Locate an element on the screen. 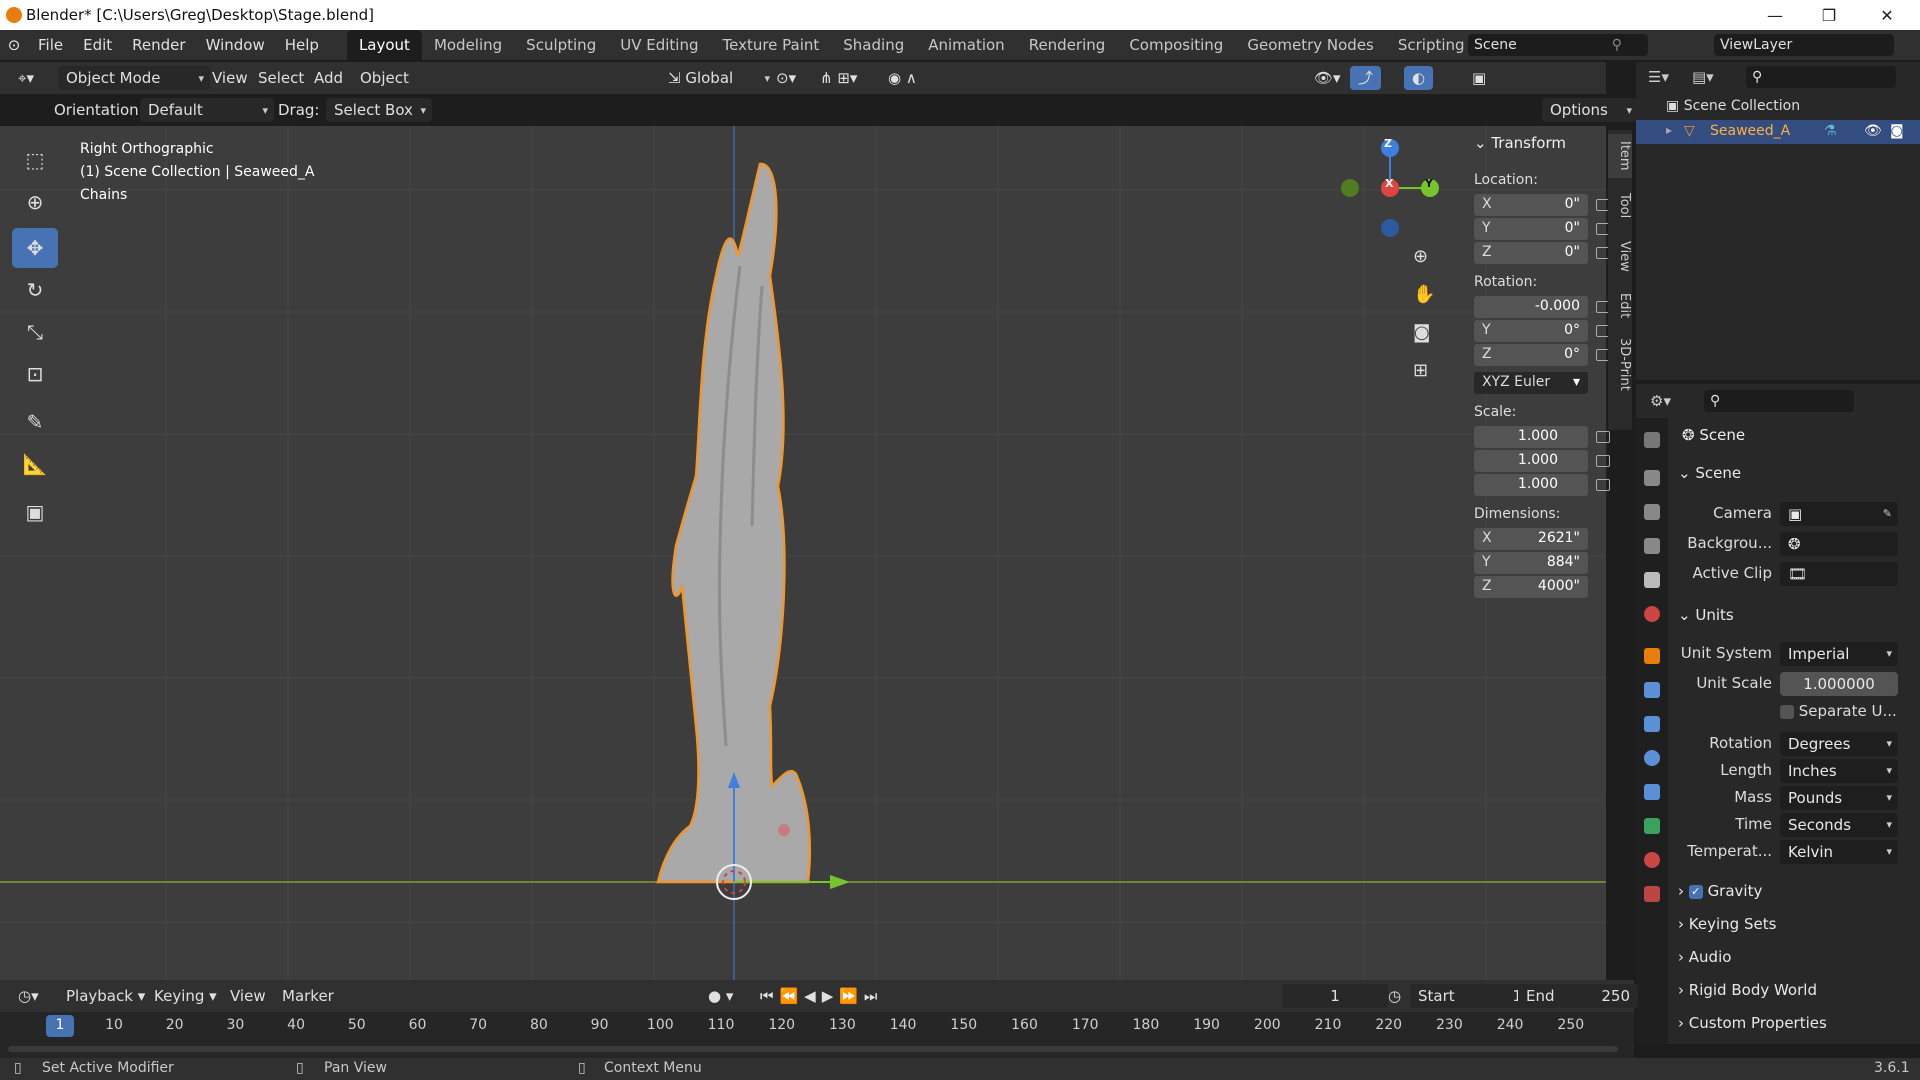  menu-select: Select is located at coordinates (281, 78).